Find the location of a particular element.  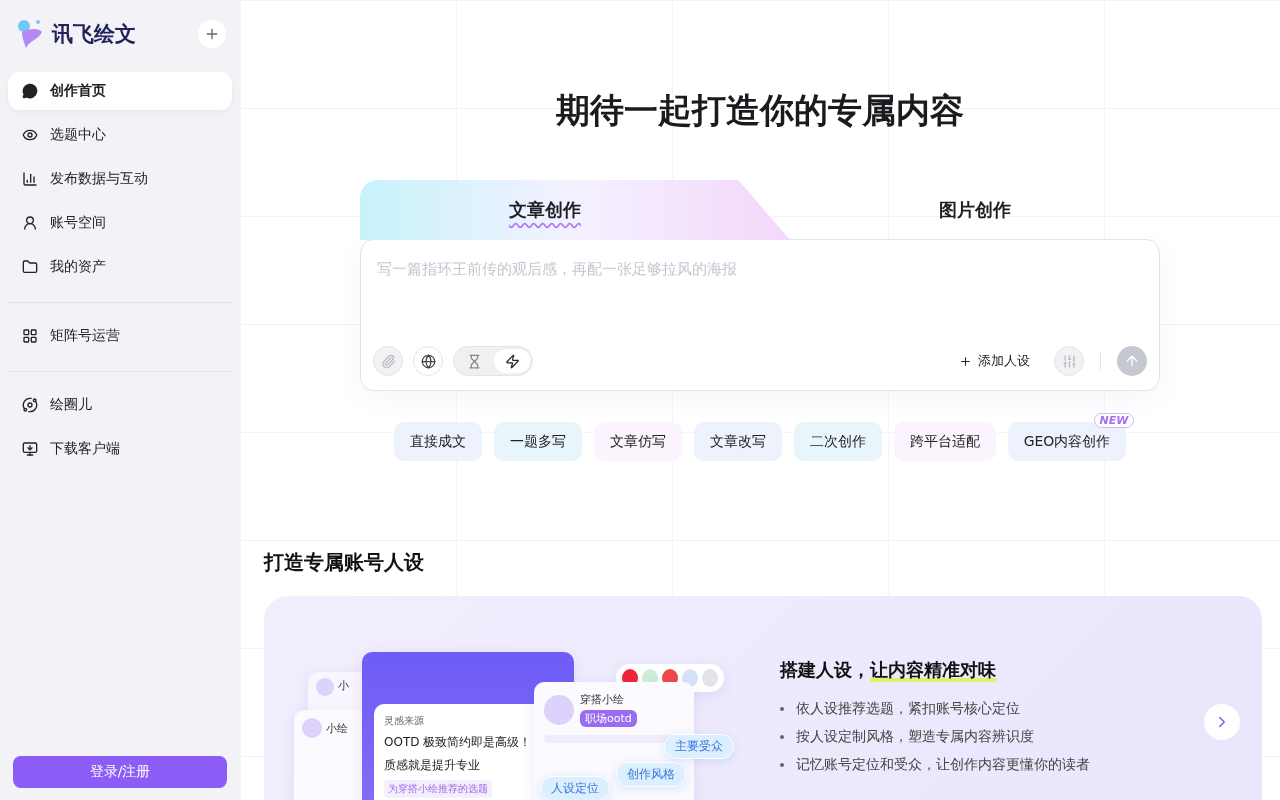

folder-icon is located at coordinates (30, 267).